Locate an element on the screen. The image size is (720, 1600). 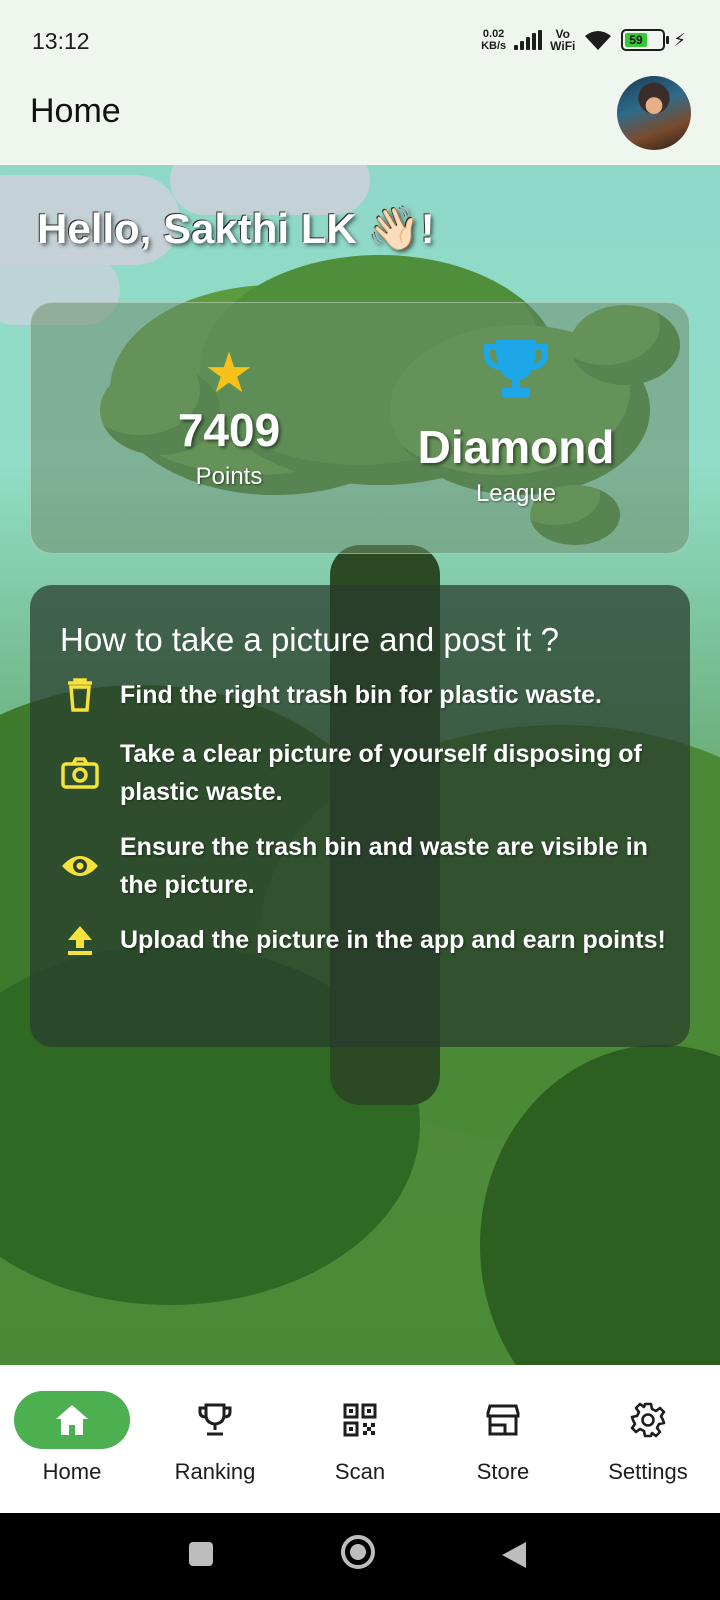
nav-item-scan: Scan is located at coordinates (360, 1438).